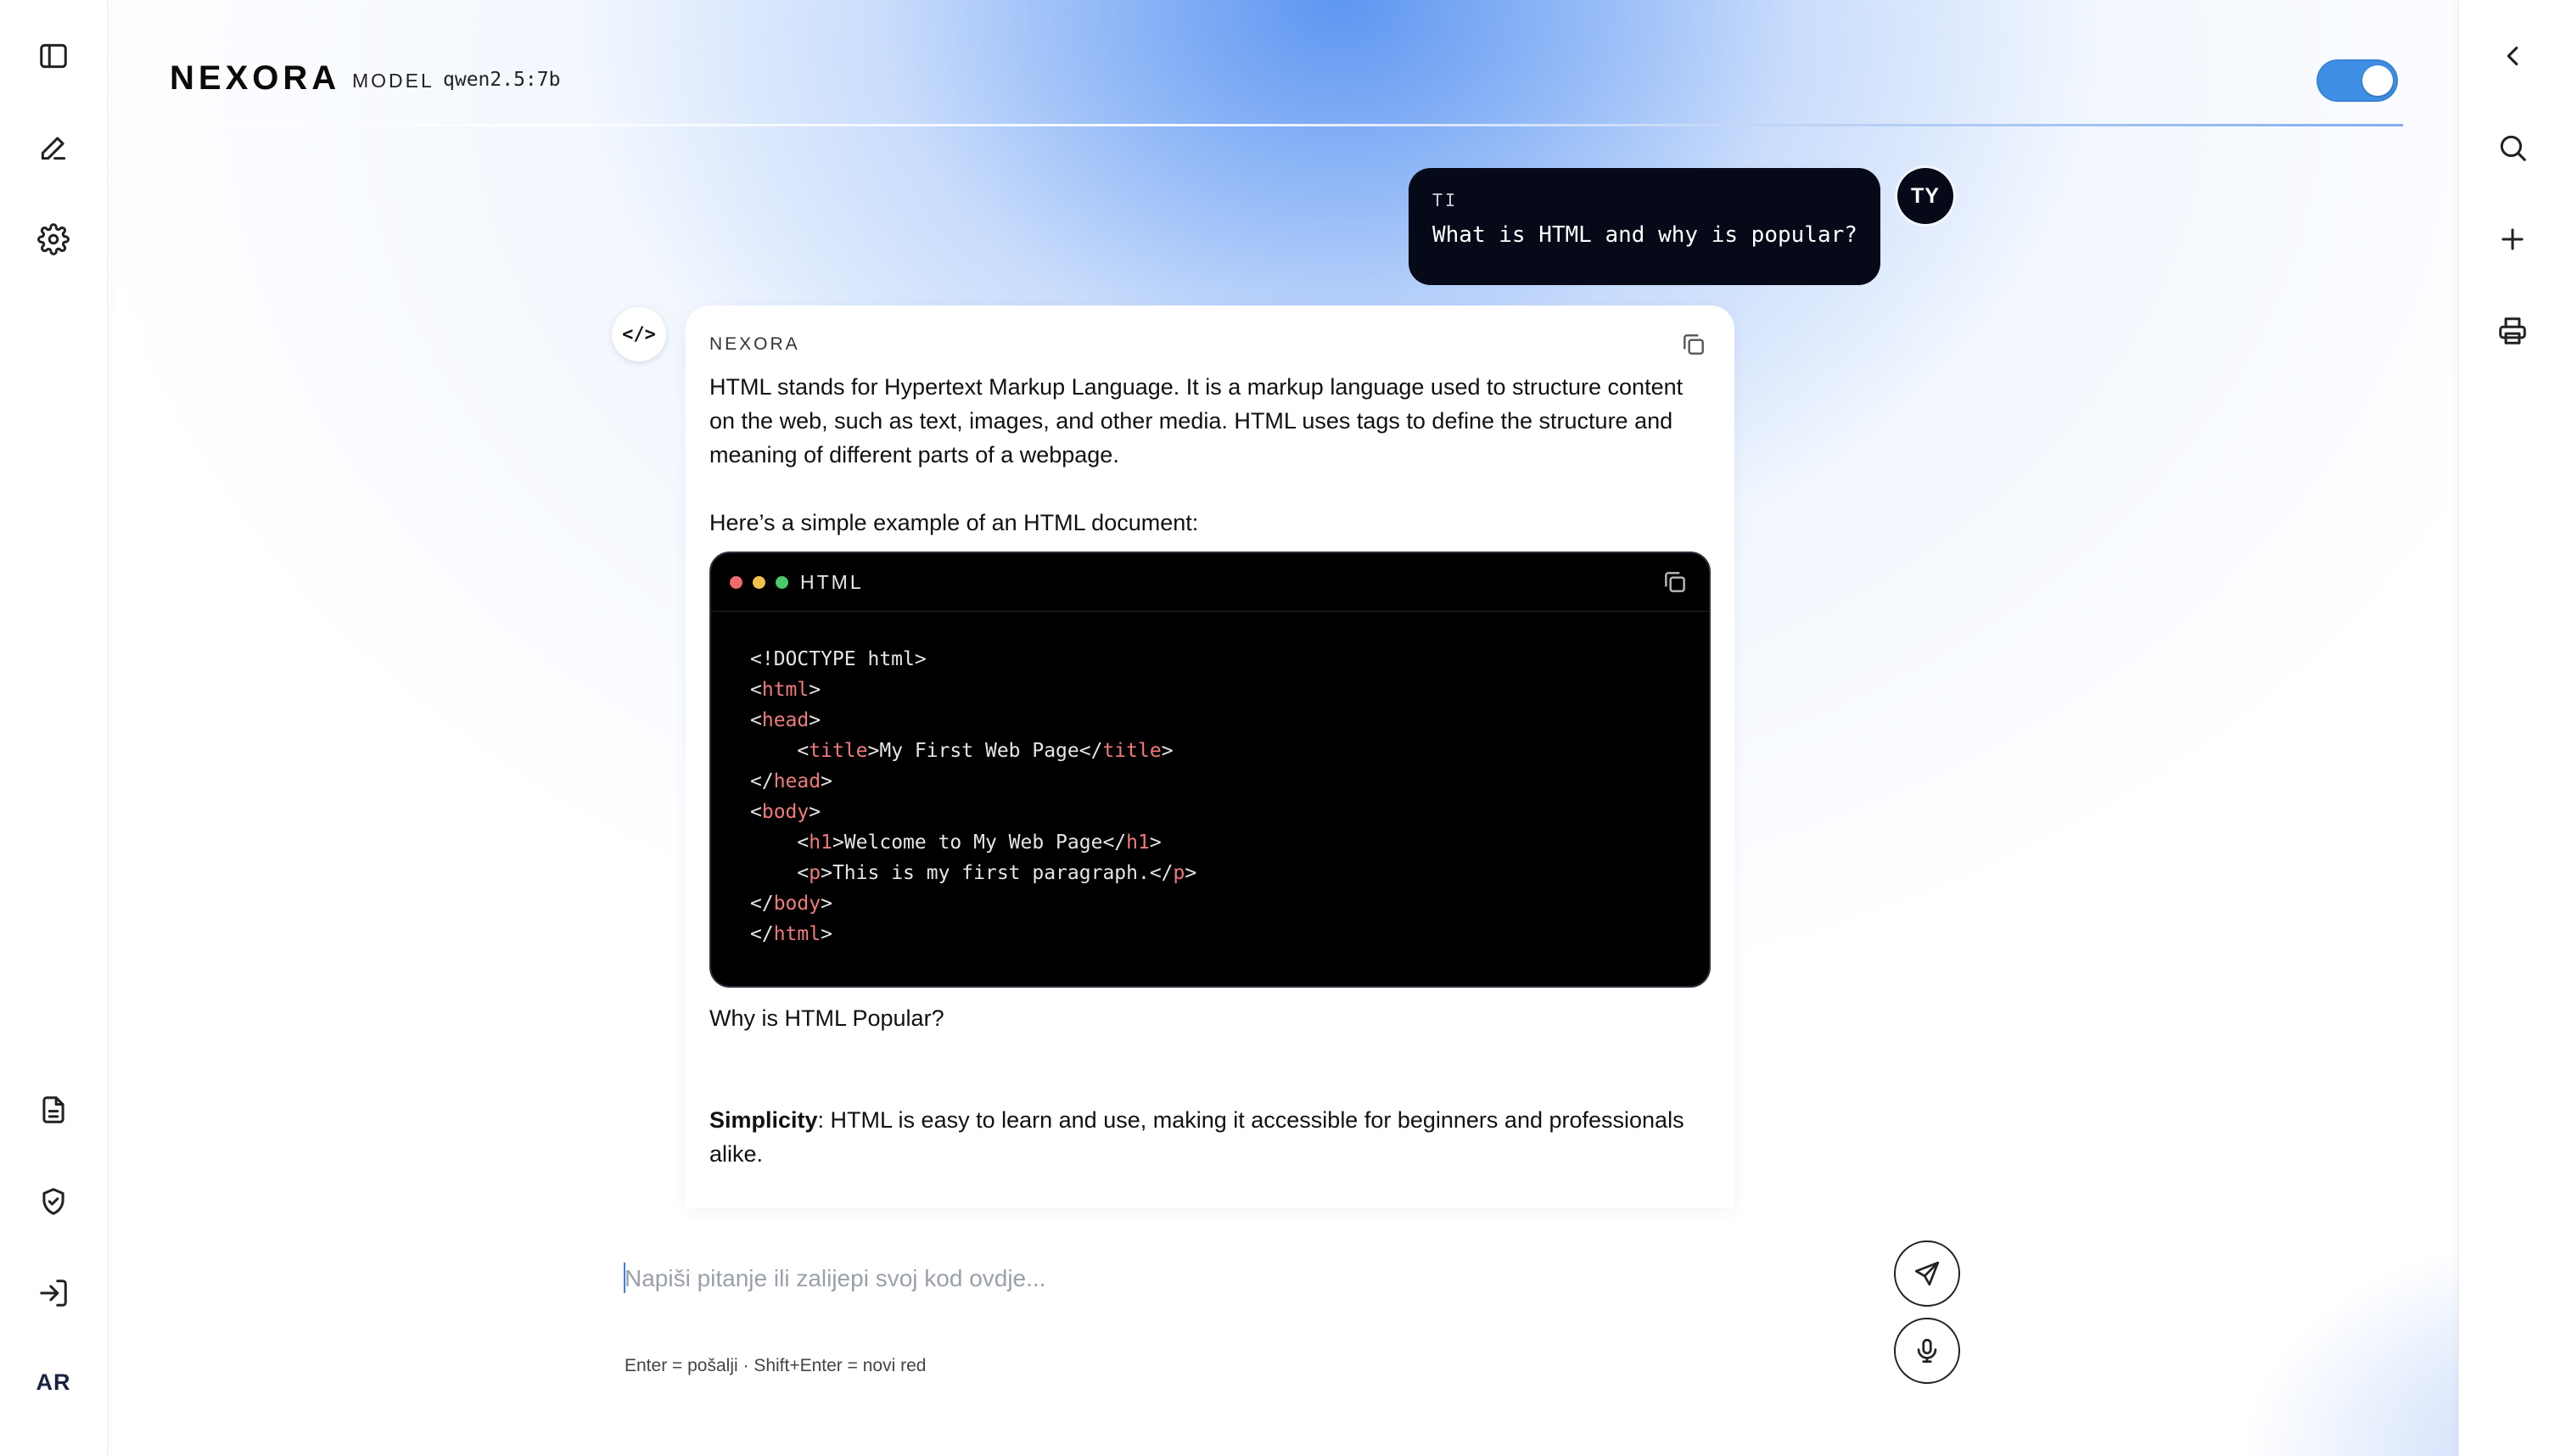  I want to click on user-message-bubble: TI What is HTML and why is popular?, so click(1644, 226).